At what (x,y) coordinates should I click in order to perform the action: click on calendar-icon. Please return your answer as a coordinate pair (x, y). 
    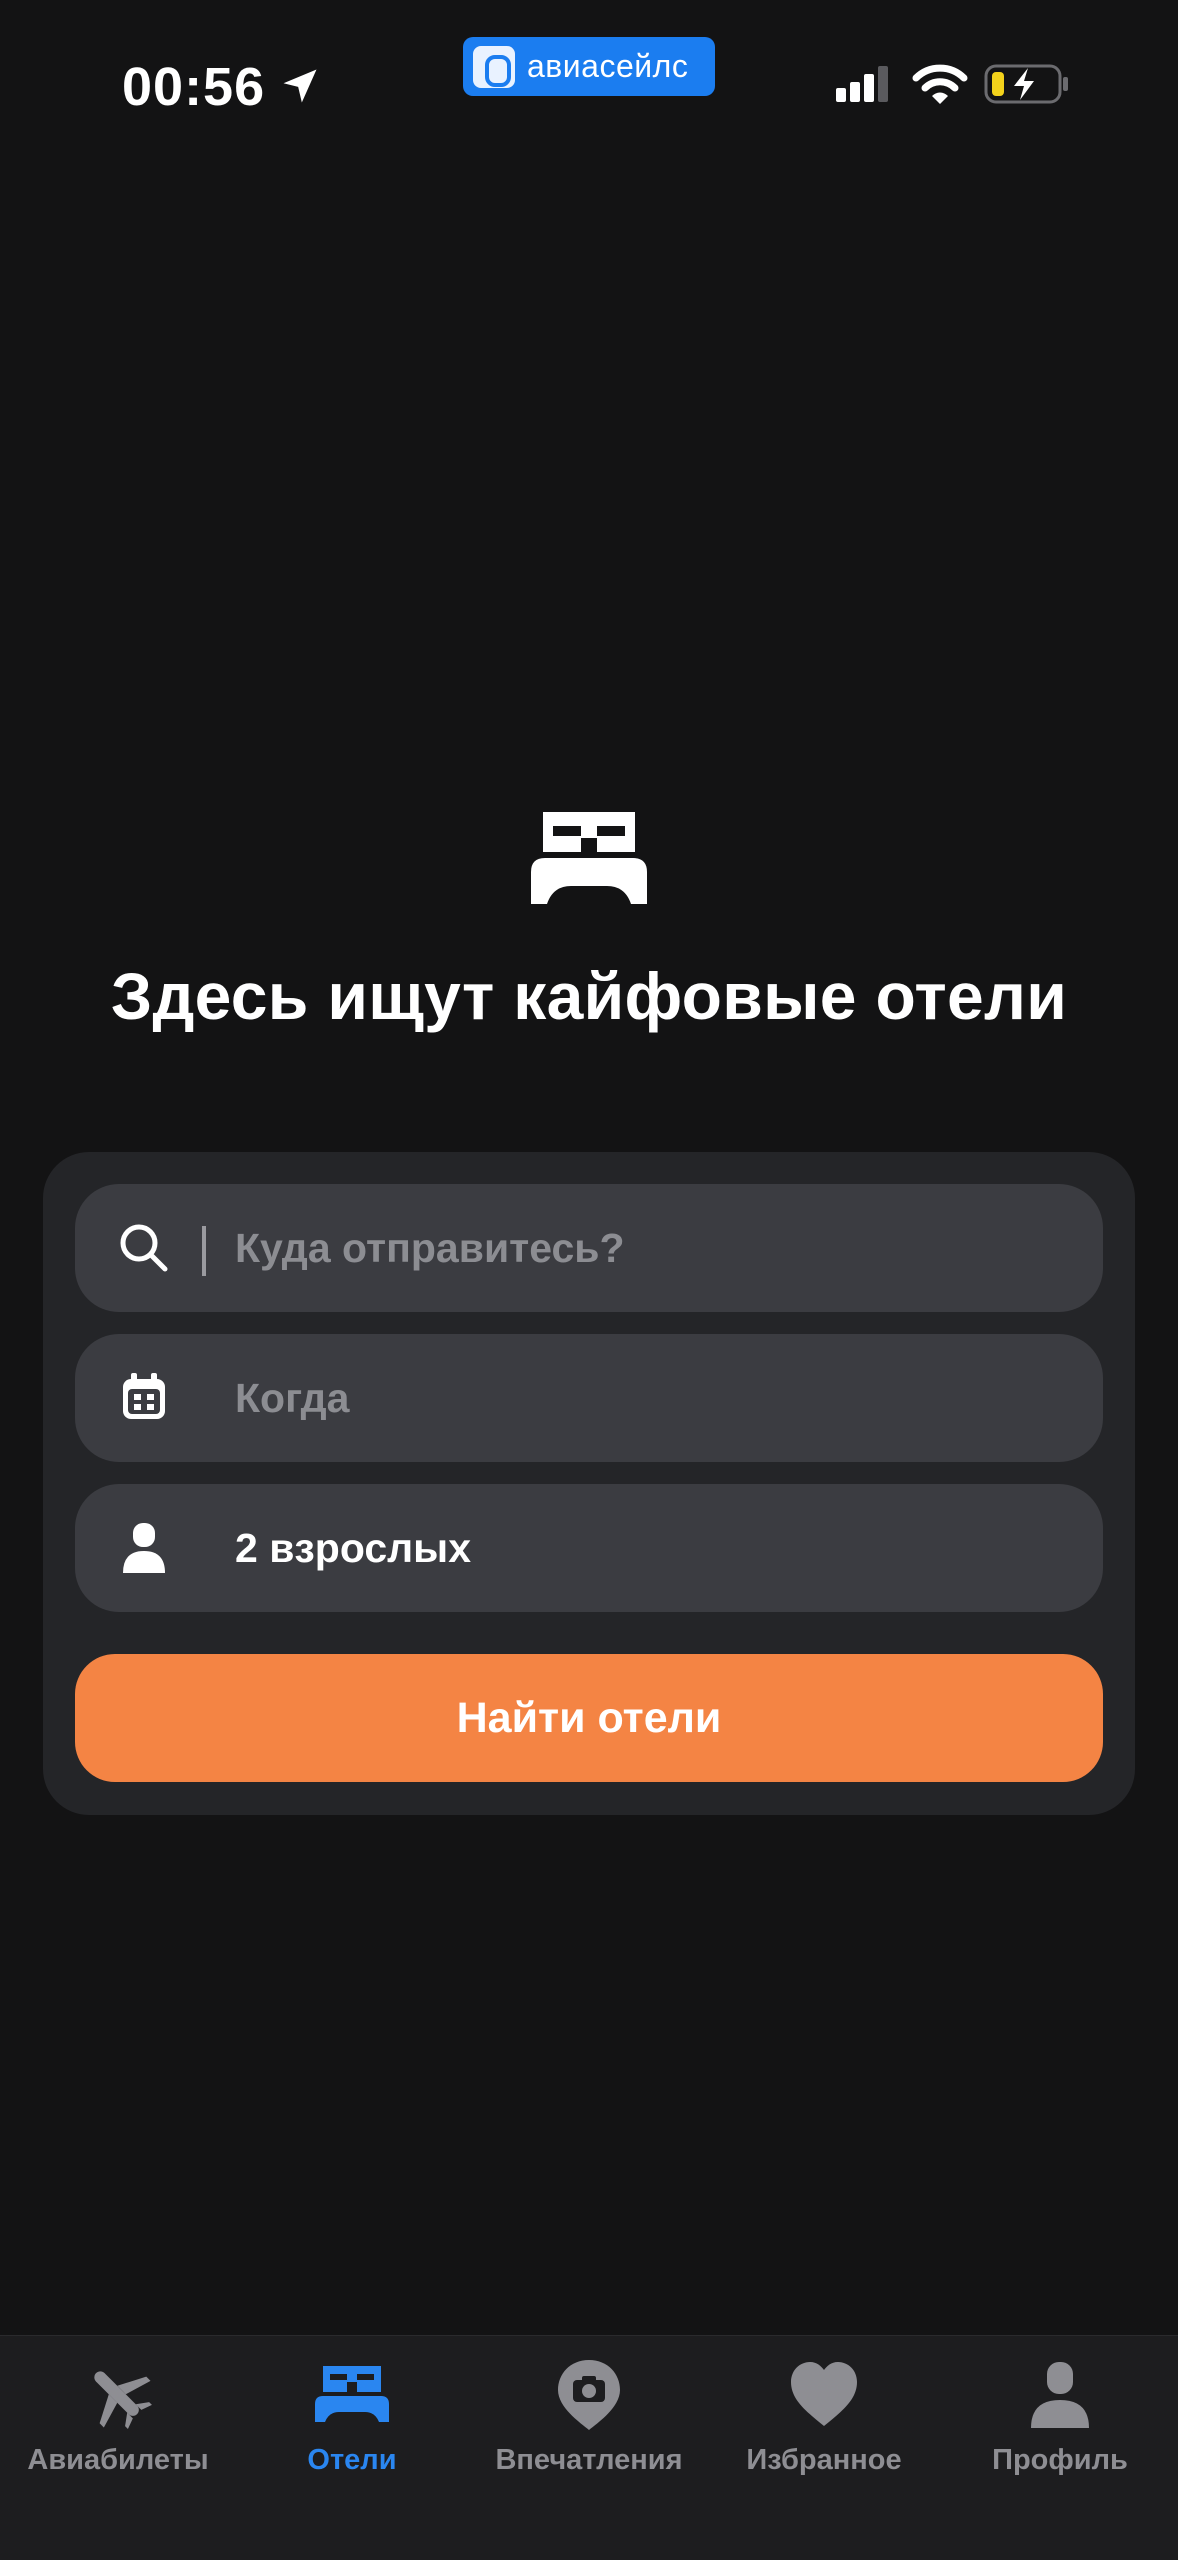
    Looking at the image, I should click on (144, 1396).